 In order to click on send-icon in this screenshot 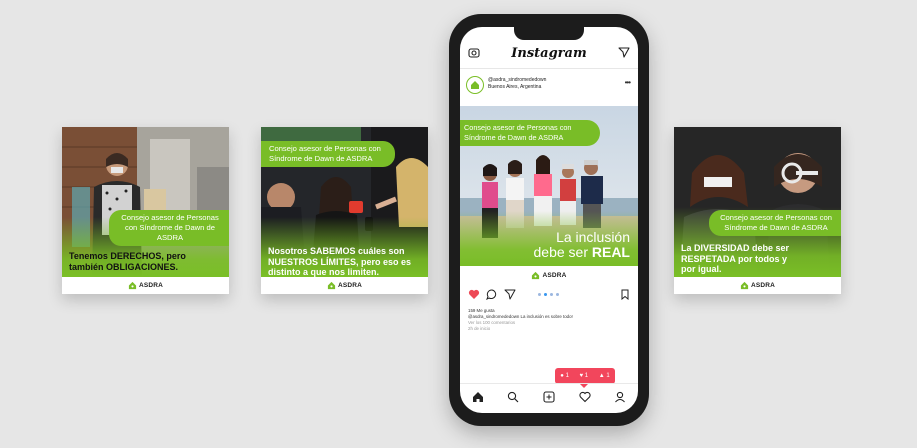, I will do `click(624, 52)`.